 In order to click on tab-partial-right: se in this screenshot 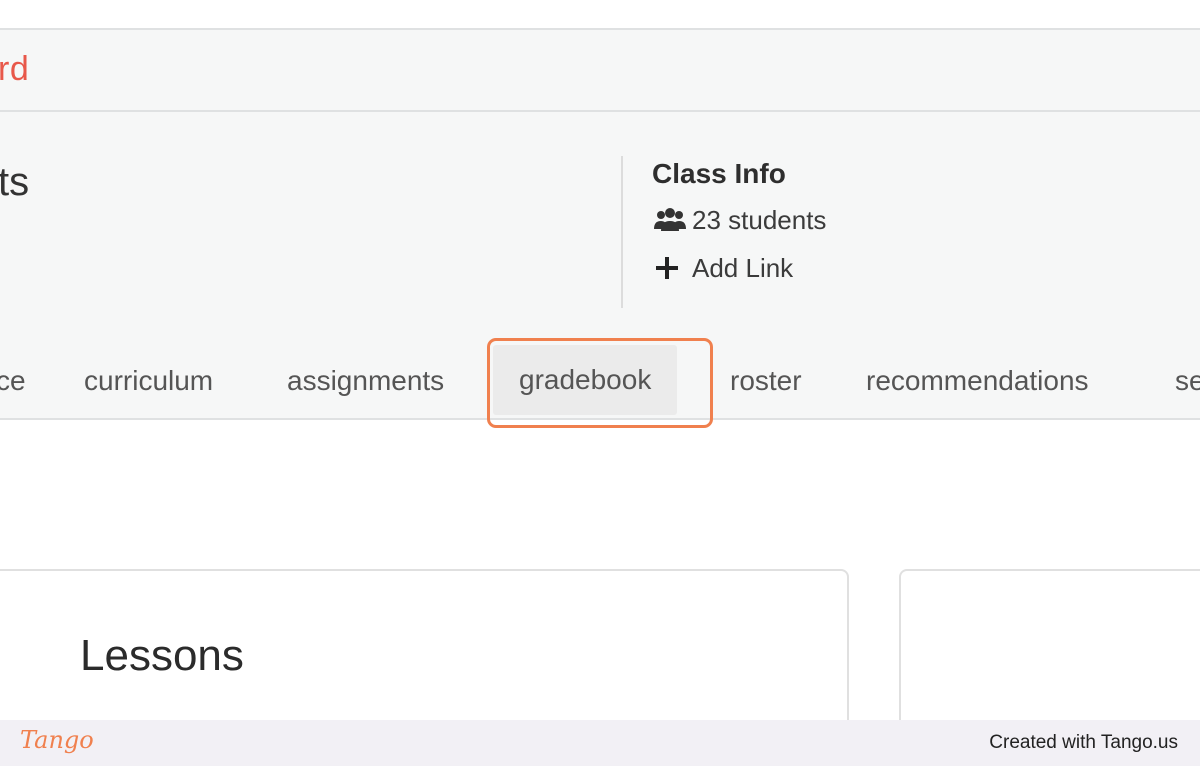, I will do `click(1187, 381)`.